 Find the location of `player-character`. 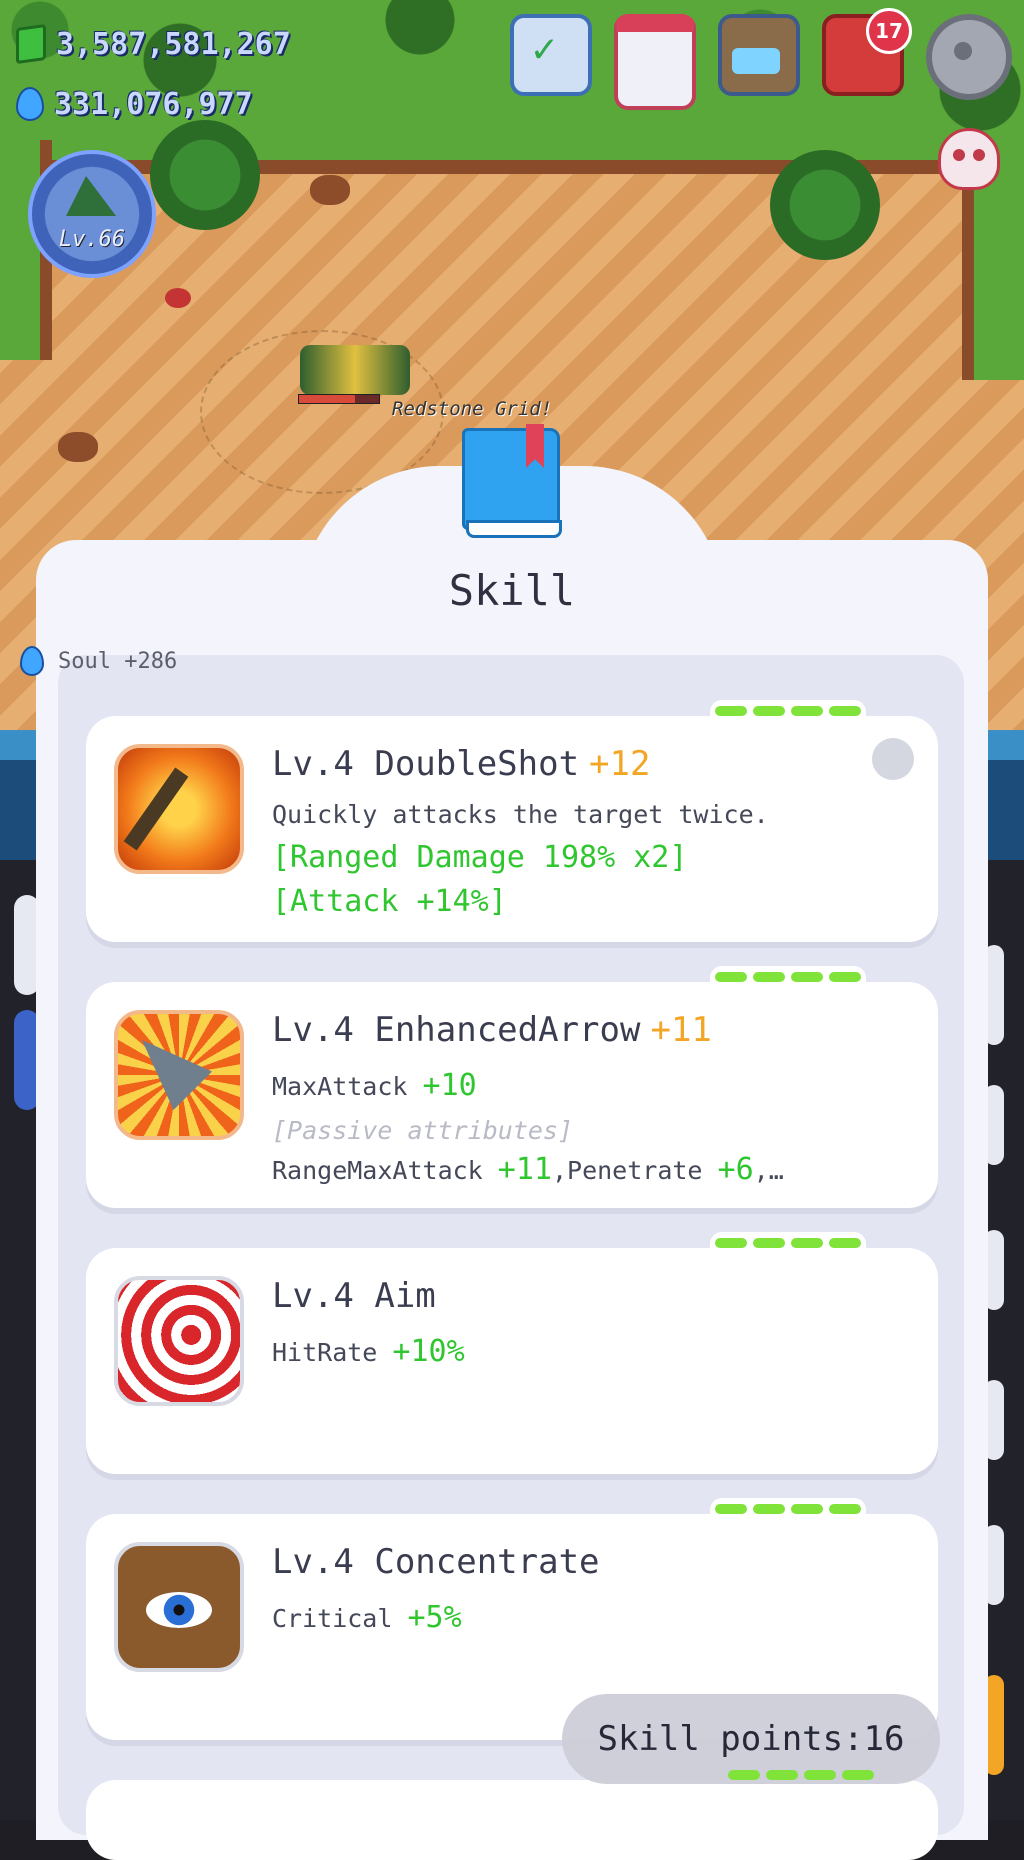

player-character is located at coordinates (355, 370).